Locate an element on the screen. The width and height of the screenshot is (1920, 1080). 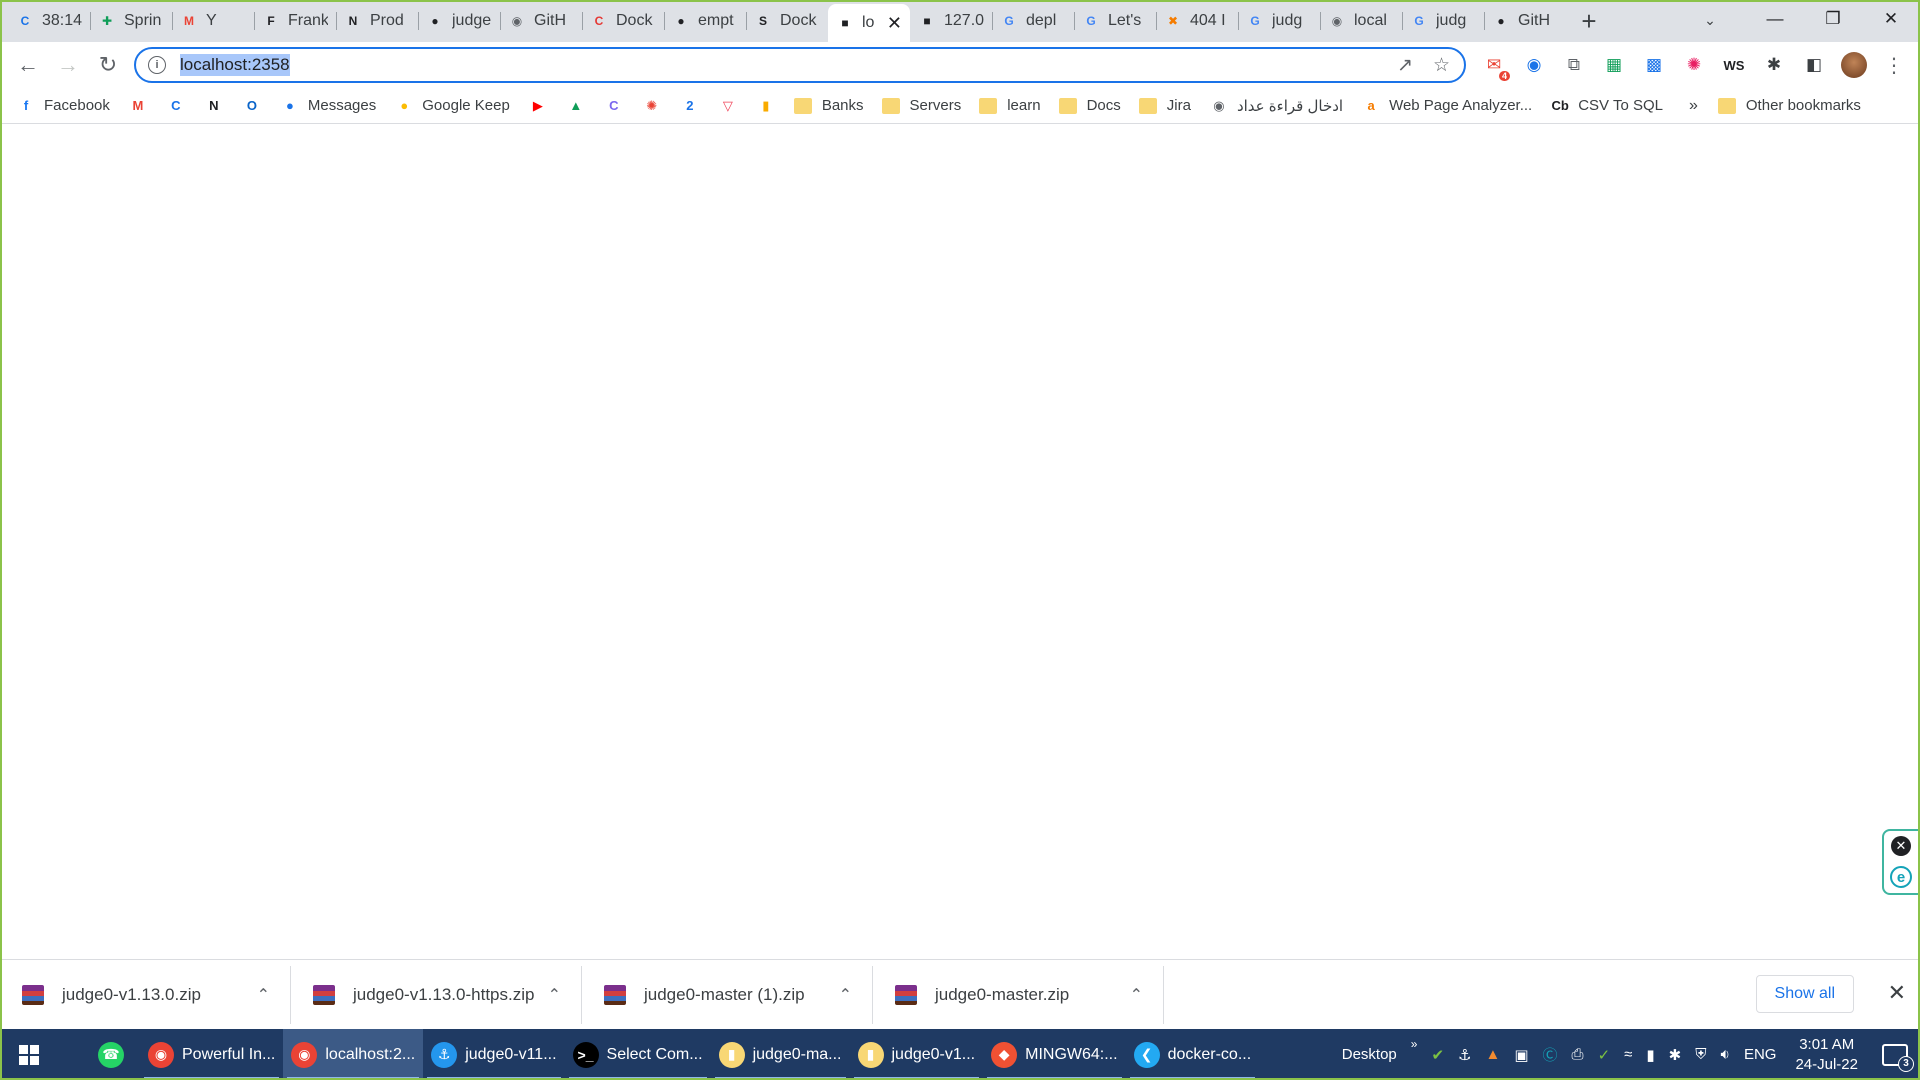
minimize-icon: — is located at coordinates (1775, 19).